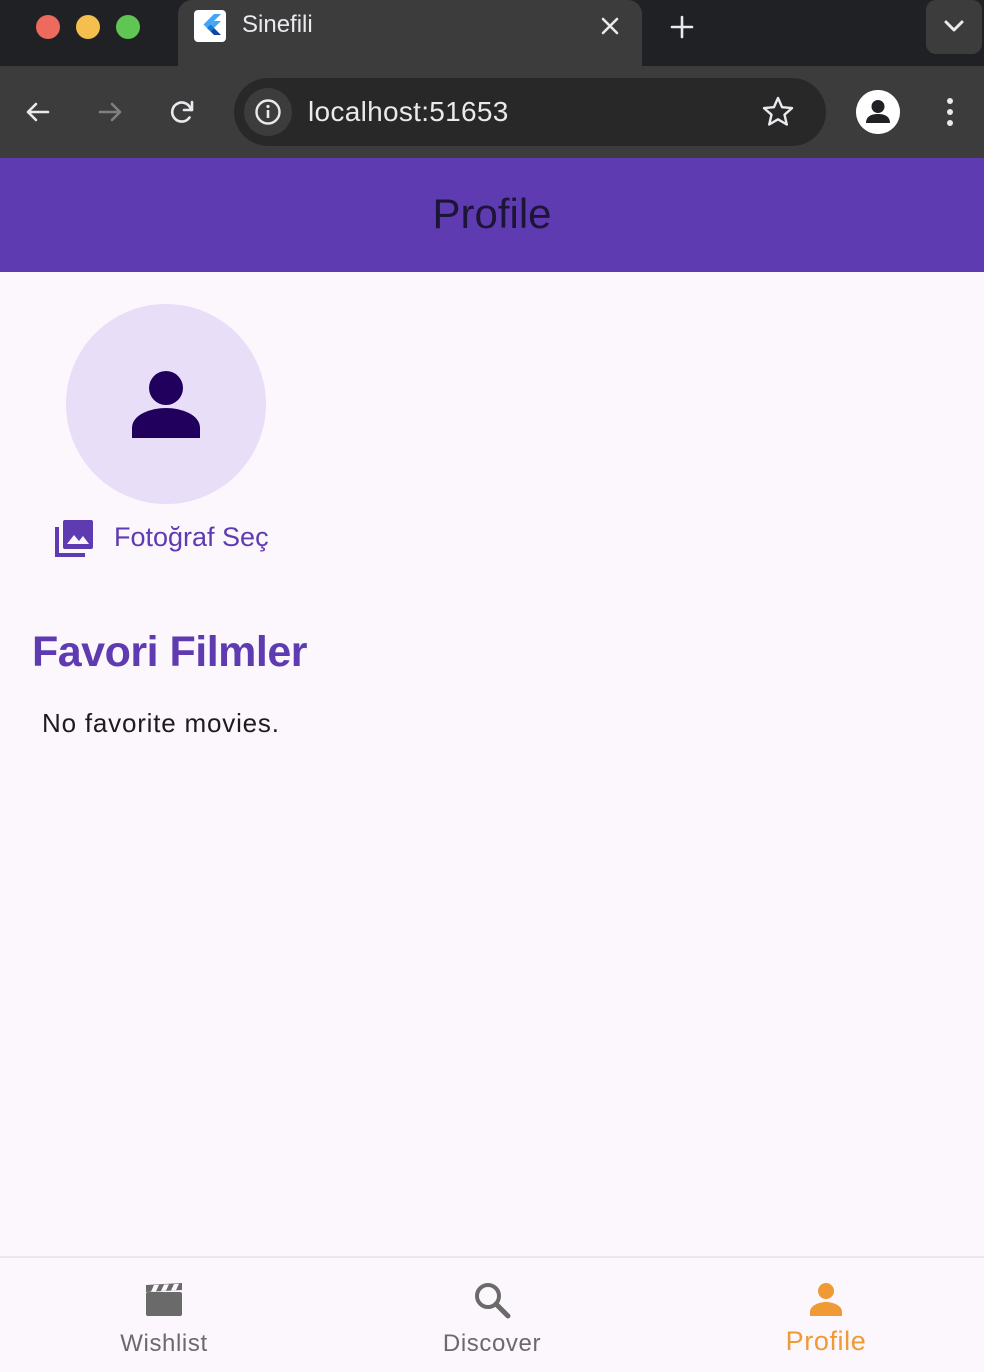 This screenshot has height=1372, width=984. What do you see at coordinates (610, 26) in the screenshot?
I see `tab-close-icon` at bounding box center [610, 26].